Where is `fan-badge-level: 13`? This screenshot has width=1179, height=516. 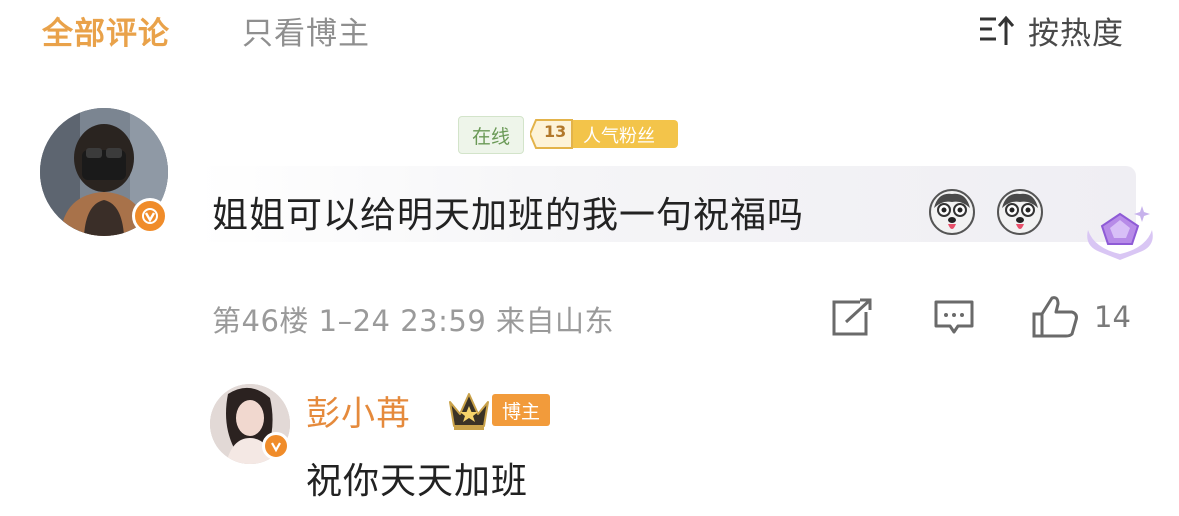
fan-badge-level: 13 is located at coordinates (555, 131).